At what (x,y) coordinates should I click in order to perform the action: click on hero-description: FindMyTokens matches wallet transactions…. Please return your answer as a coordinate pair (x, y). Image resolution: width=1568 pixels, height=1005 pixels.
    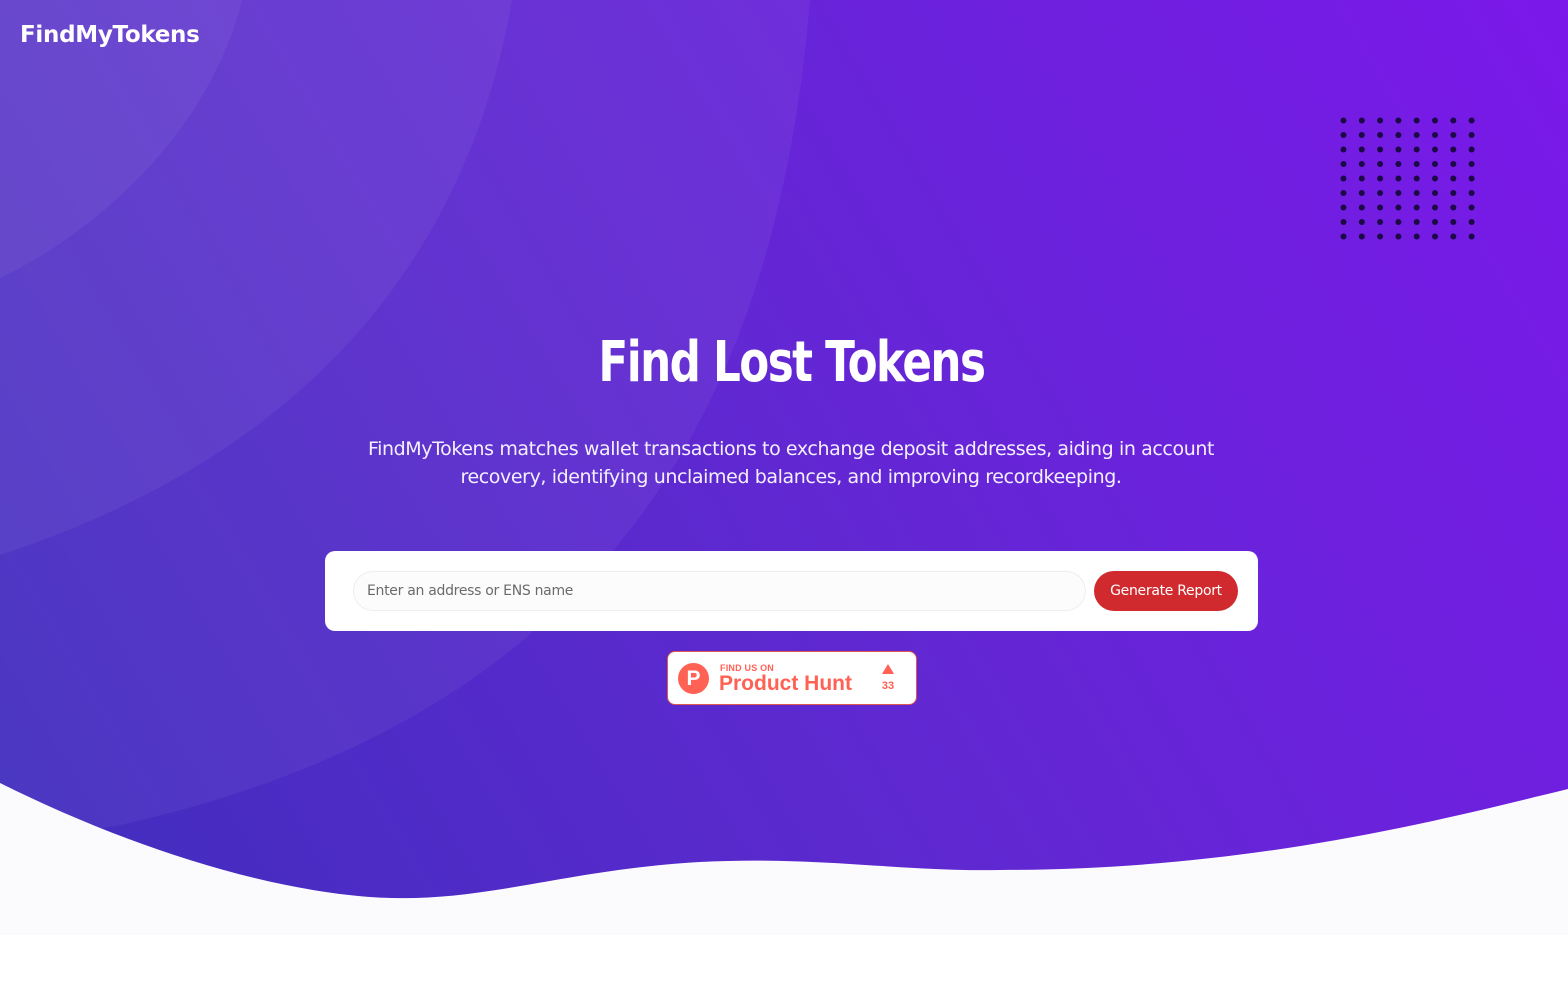
    Looking at the image, I should click on (791, 463).